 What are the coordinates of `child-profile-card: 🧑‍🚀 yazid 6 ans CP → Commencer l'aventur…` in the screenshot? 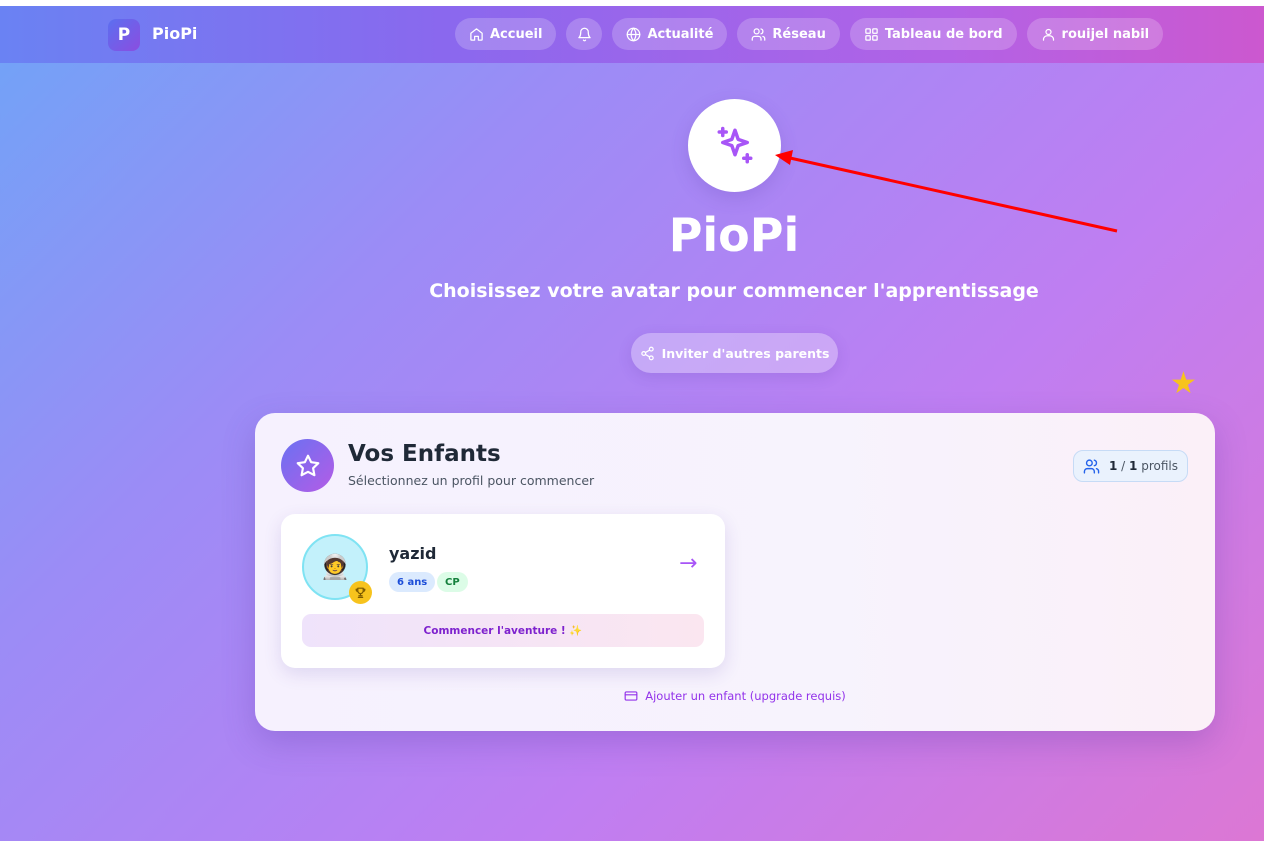 It's located at (503, 591).